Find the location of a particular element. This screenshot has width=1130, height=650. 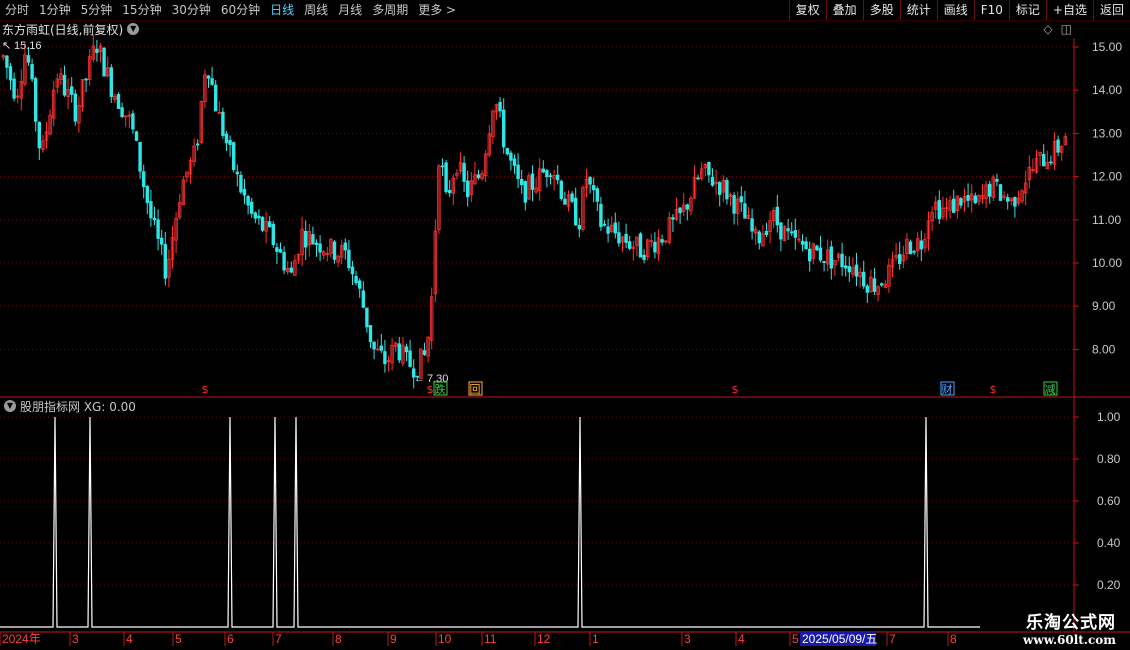

x-tick-label: 11 is located at coordinates (490, 639).